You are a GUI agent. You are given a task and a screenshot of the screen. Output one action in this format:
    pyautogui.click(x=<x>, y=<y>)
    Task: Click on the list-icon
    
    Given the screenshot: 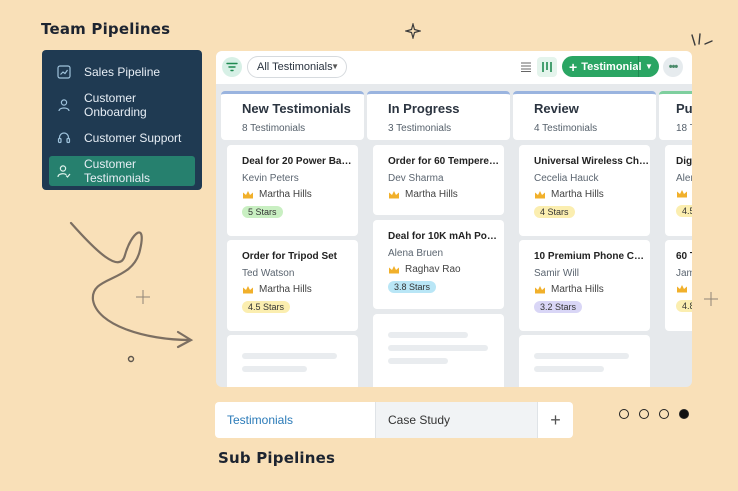 What is the action you would take?
    pyautogui.click(x=526, y=67)
    